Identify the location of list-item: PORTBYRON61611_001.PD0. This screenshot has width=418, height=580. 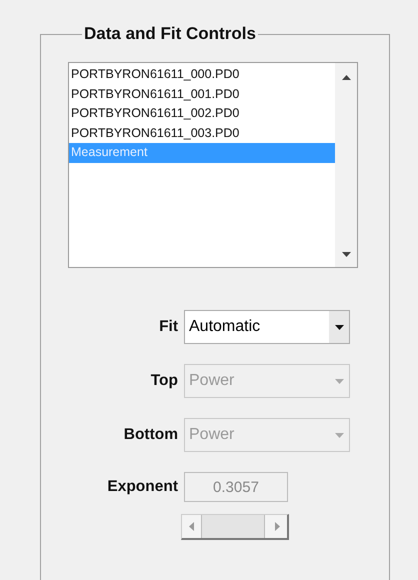
(202, 94).